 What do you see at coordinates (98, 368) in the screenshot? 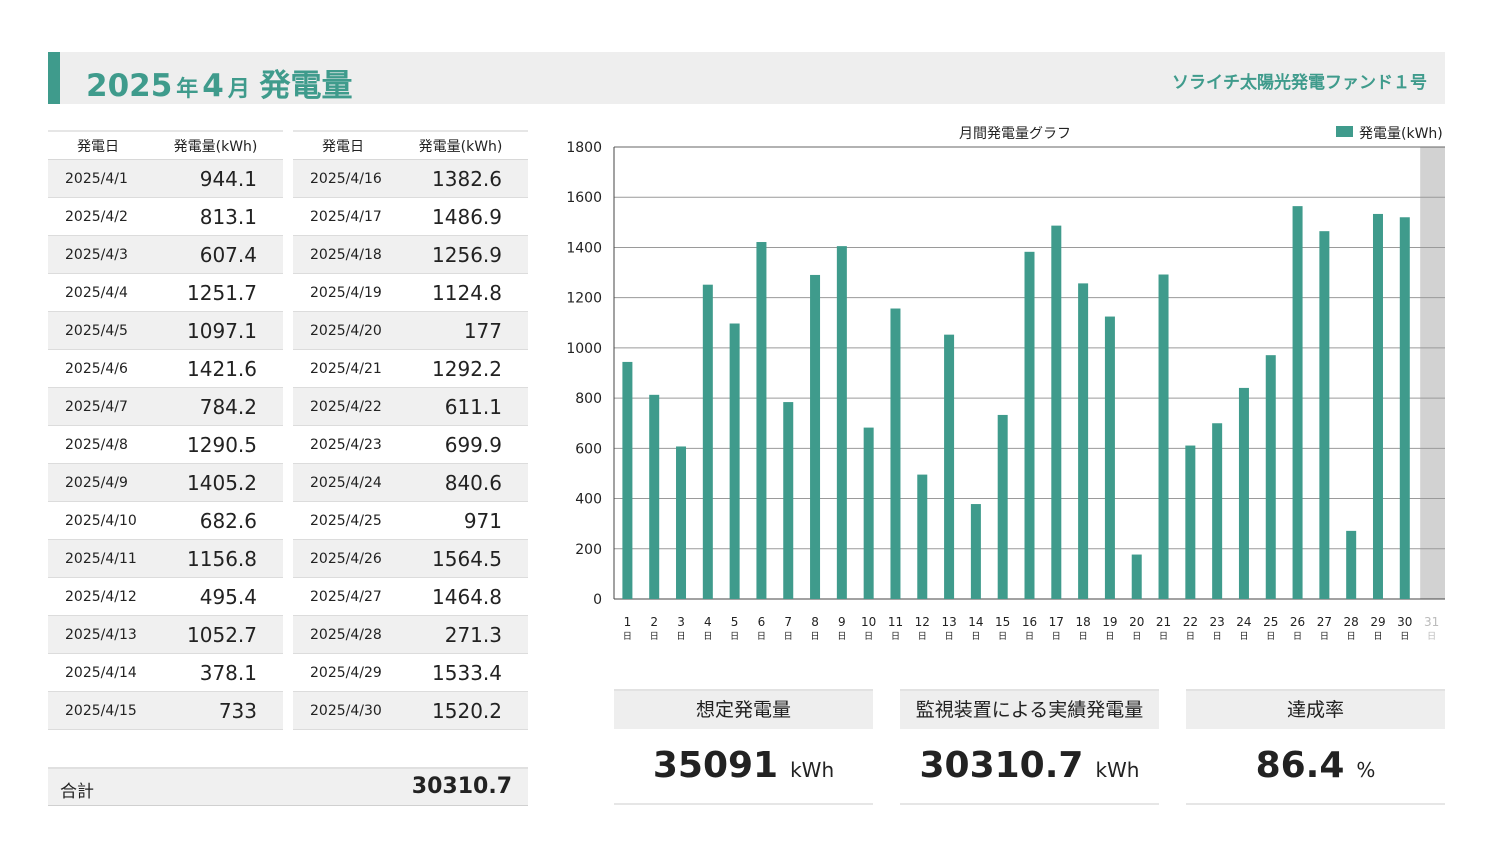
I see `row-date: 2025/4/6` at bounding box center [98, 368].